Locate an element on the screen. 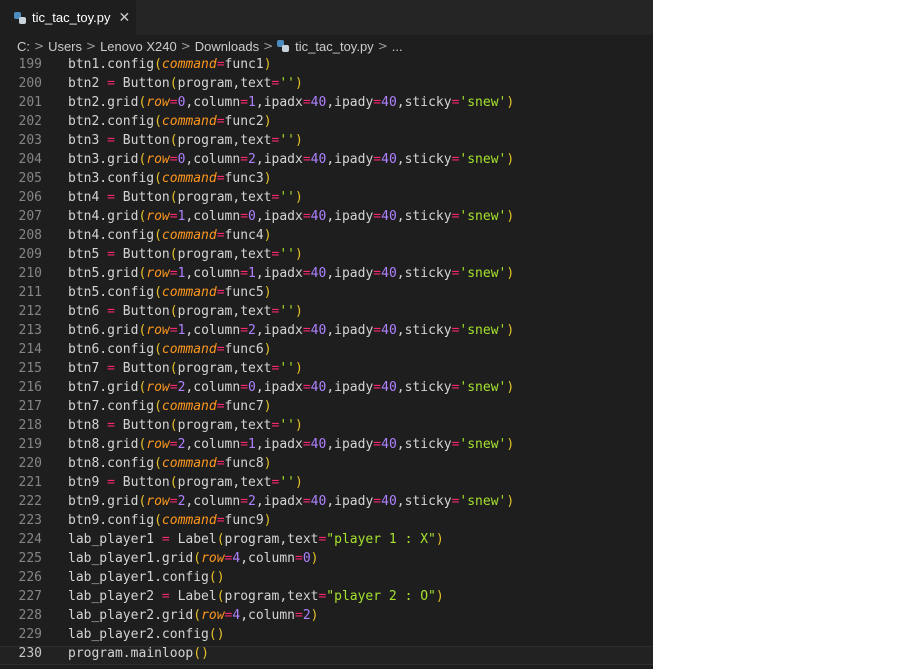 This screenshot has height=669, width=900. line-number: 217 is located at coordinates (30, 406).